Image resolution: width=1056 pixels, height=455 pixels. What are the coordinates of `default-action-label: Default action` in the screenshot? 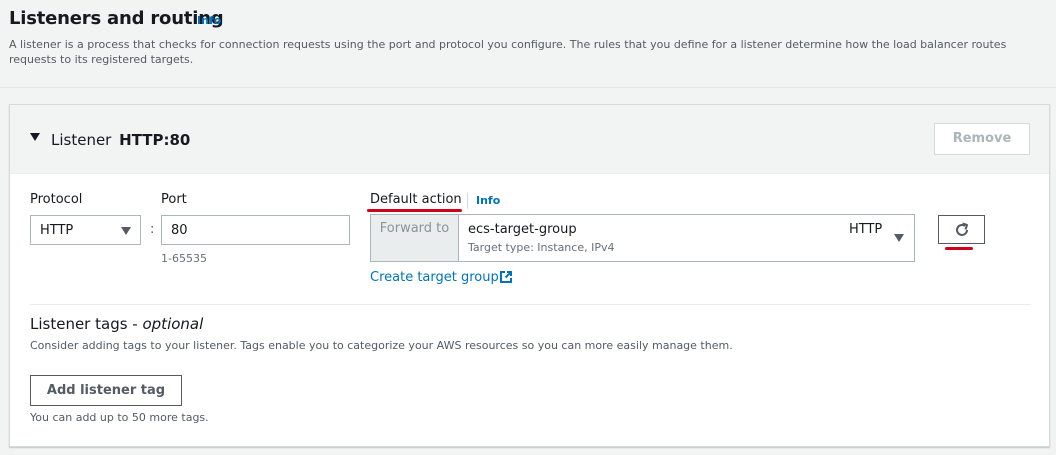 It's located at (416, 199).